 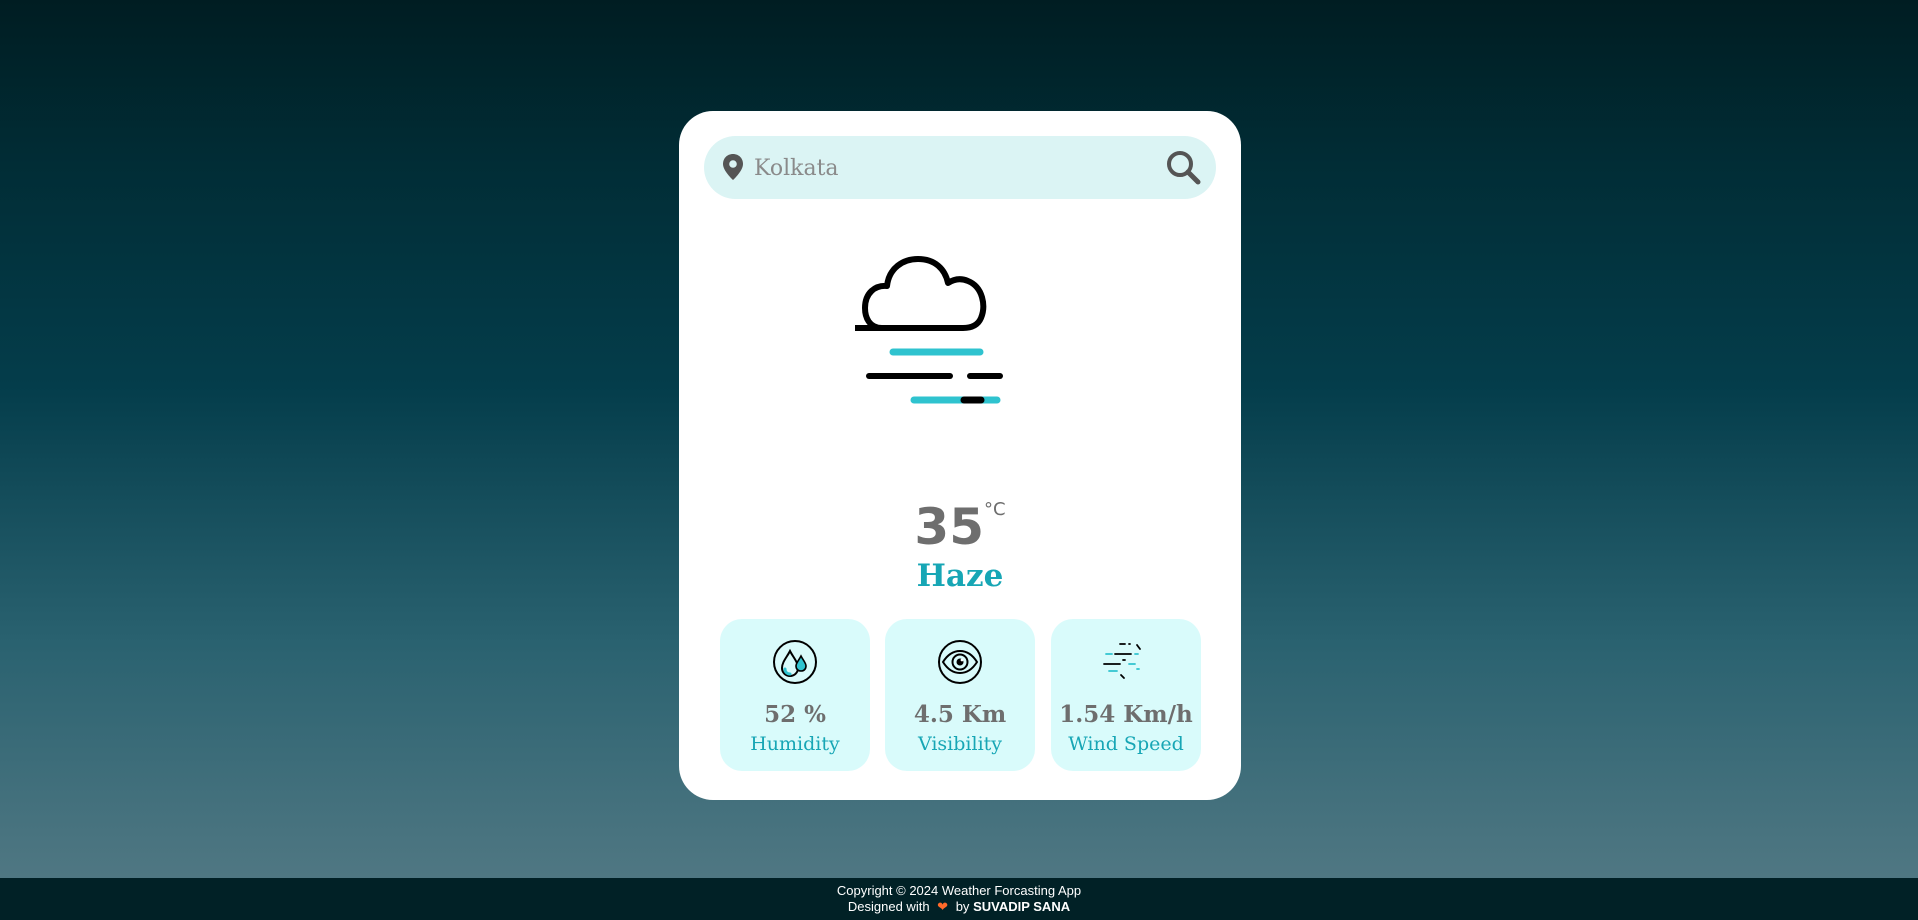 I want to click on humidity-label: Humidity, so click(x=795, y=744).